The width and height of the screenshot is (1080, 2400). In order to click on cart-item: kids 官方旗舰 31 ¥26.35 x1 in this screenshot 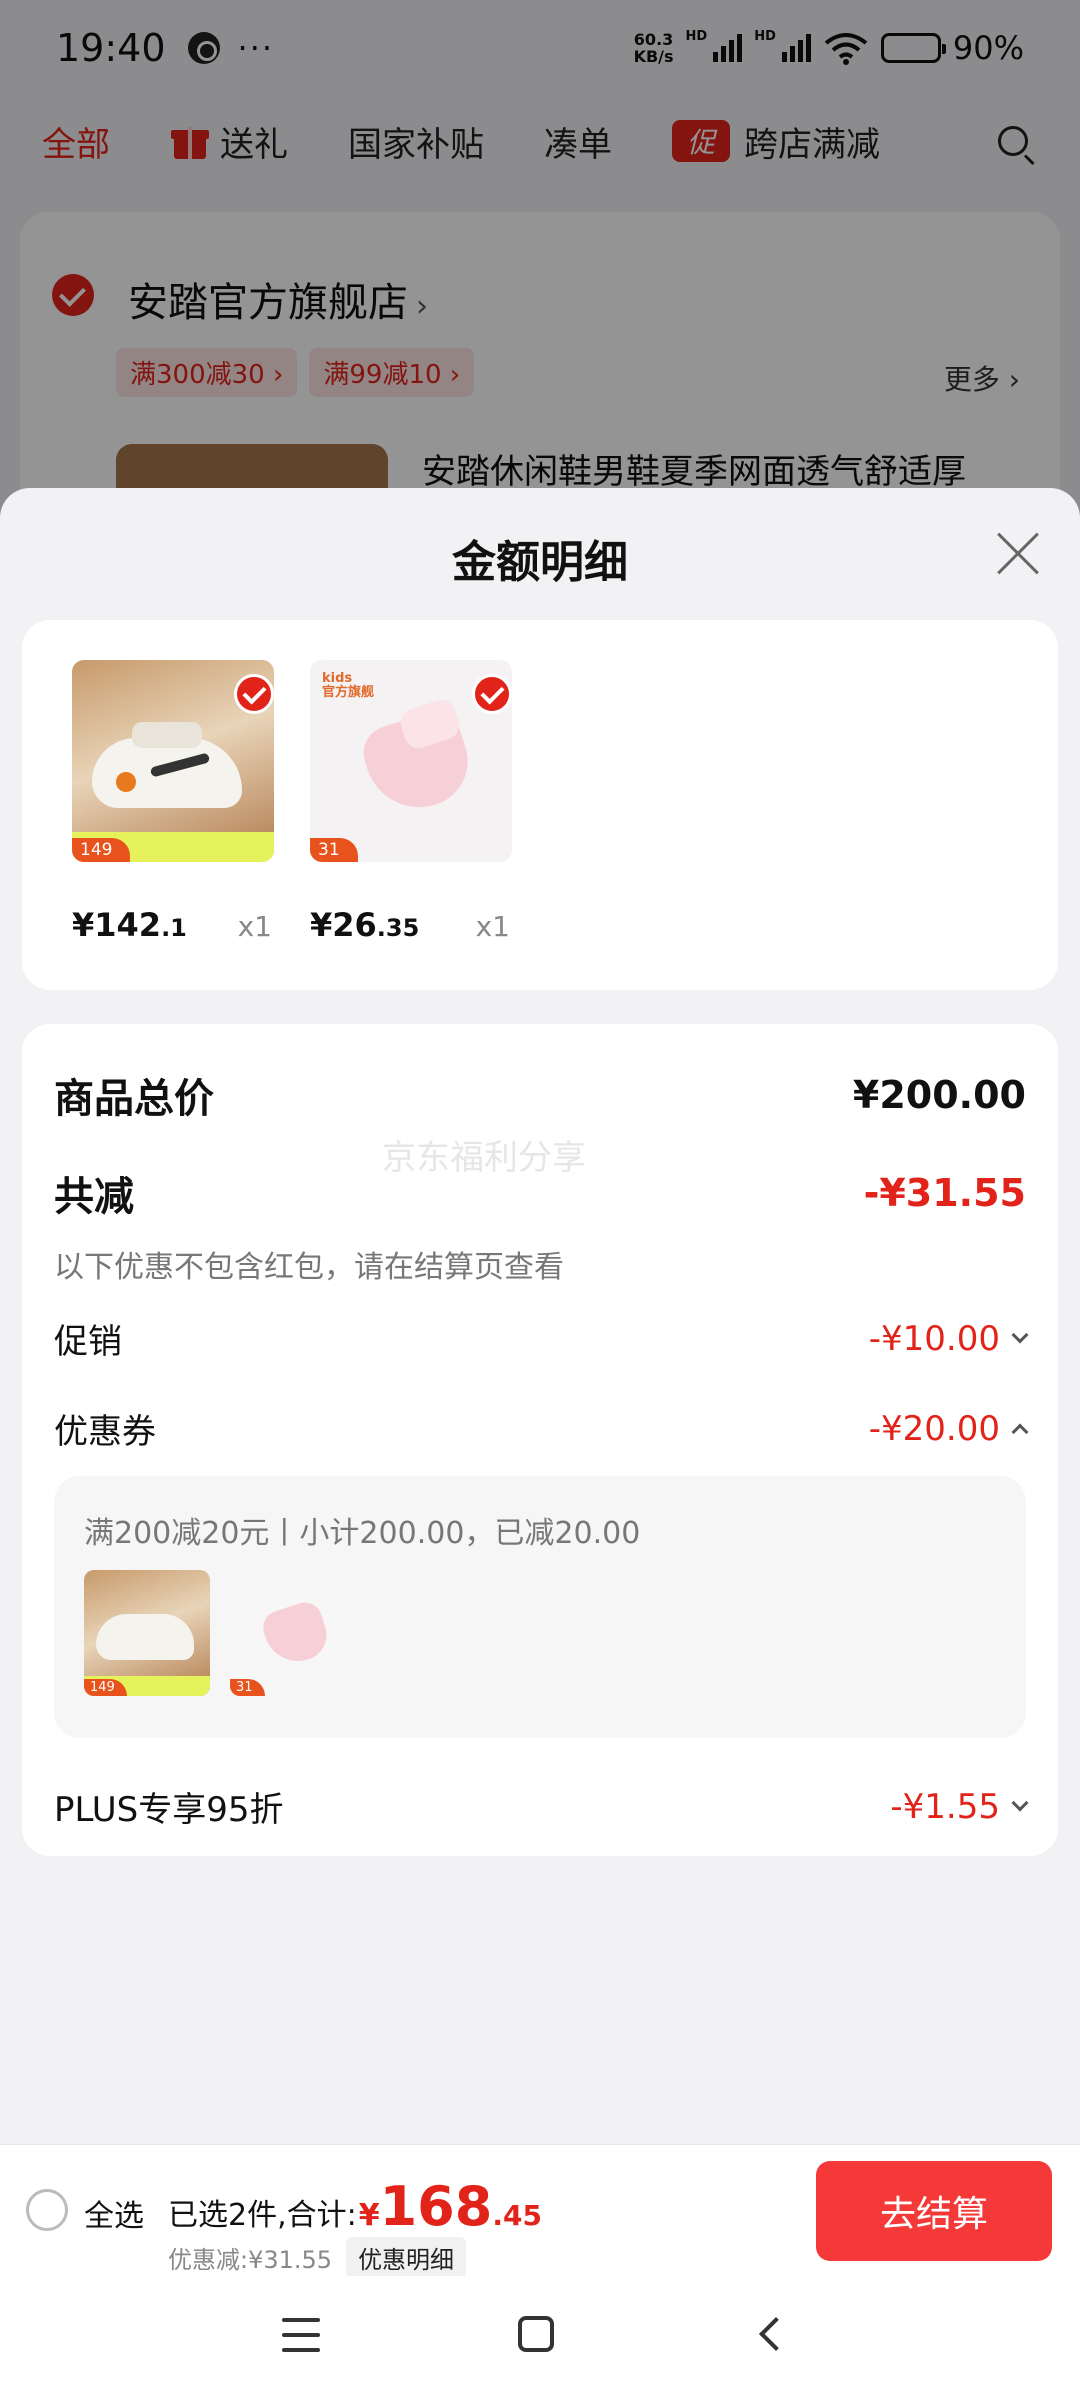, I will do `click(420, 802)`.